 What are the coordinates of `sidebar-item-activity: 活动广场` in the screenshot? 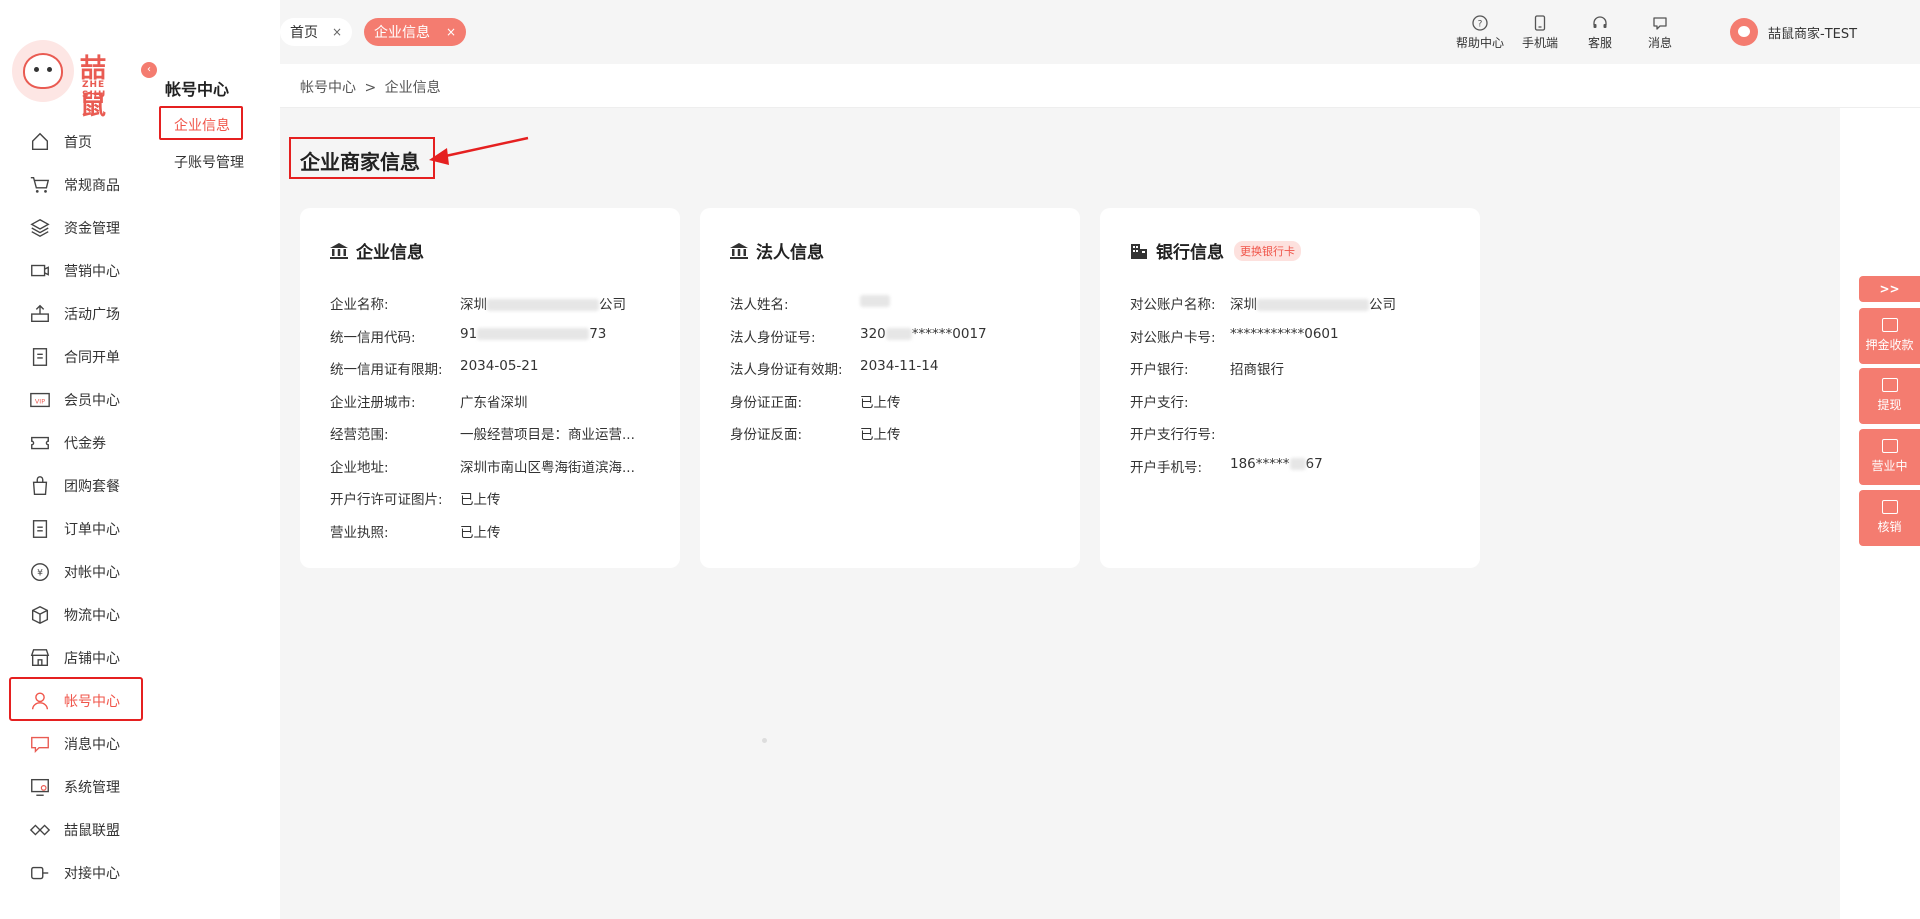 It's located at (74, 314).